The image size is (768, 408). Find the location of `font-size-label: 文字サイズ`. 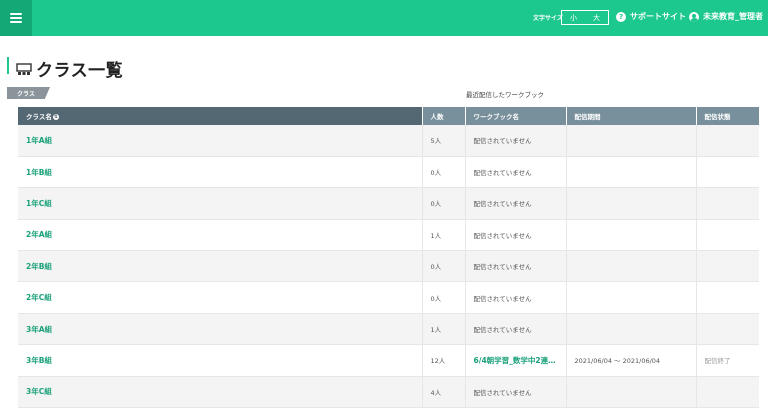

font-size-label: 文字サイズ is located at coordinates (548, 18).